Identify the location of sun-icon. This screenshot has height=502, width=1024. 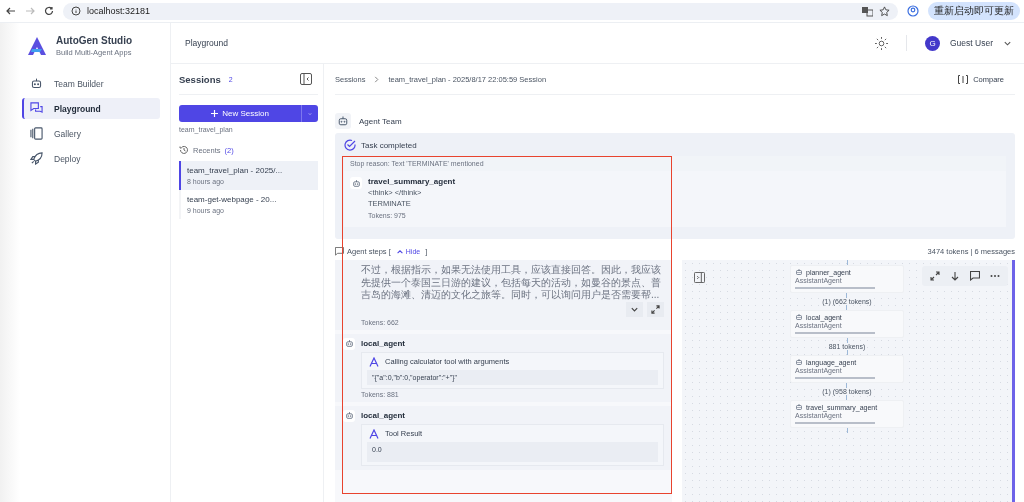
(881, 43).